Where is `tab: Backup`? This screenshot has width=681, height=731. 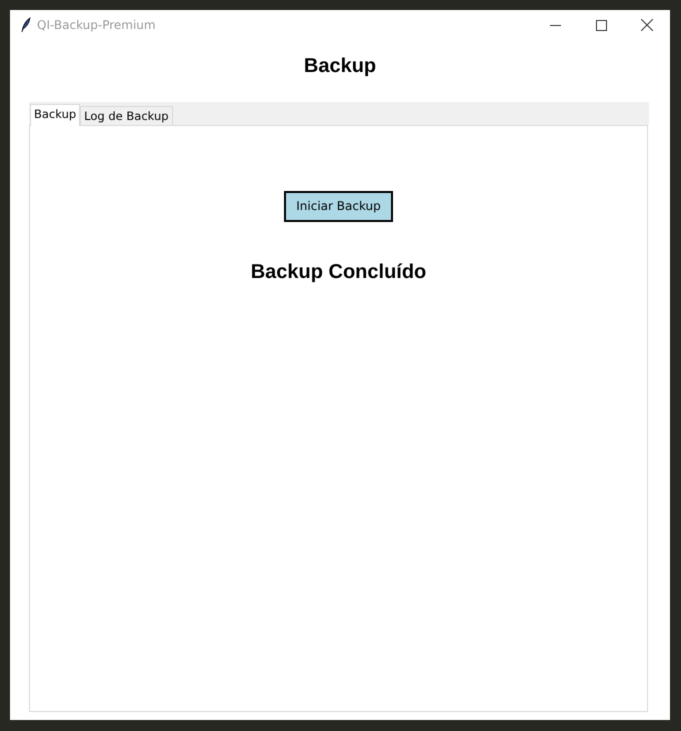 tab: Backup is located at coordinates (55, 115).